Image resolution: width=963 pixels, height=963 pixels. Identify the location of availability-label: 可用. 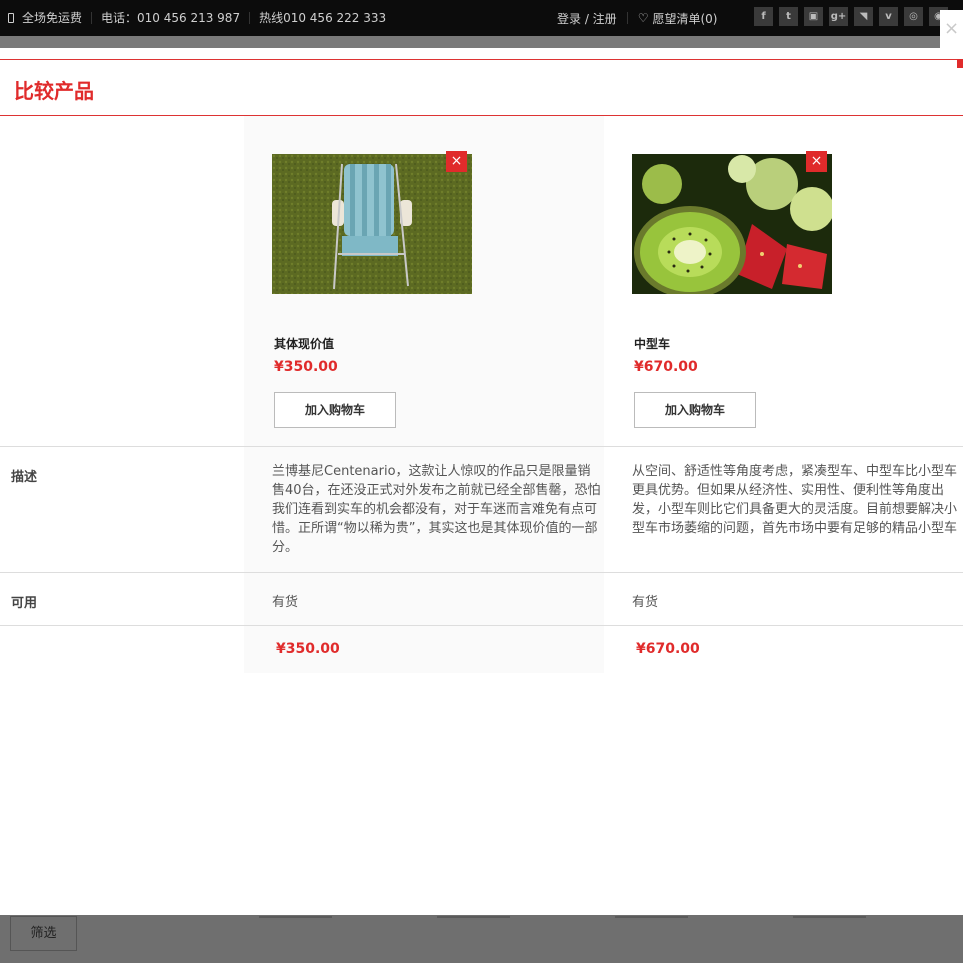
(24, 603).